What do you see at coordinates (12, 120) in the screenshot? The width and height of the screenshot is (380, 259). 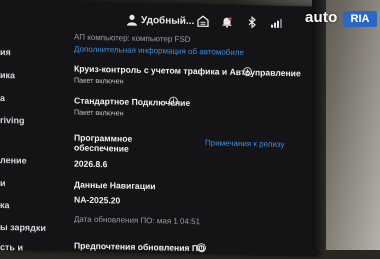 I see `sidebar-item: riving` at bounding box center [12, 120].